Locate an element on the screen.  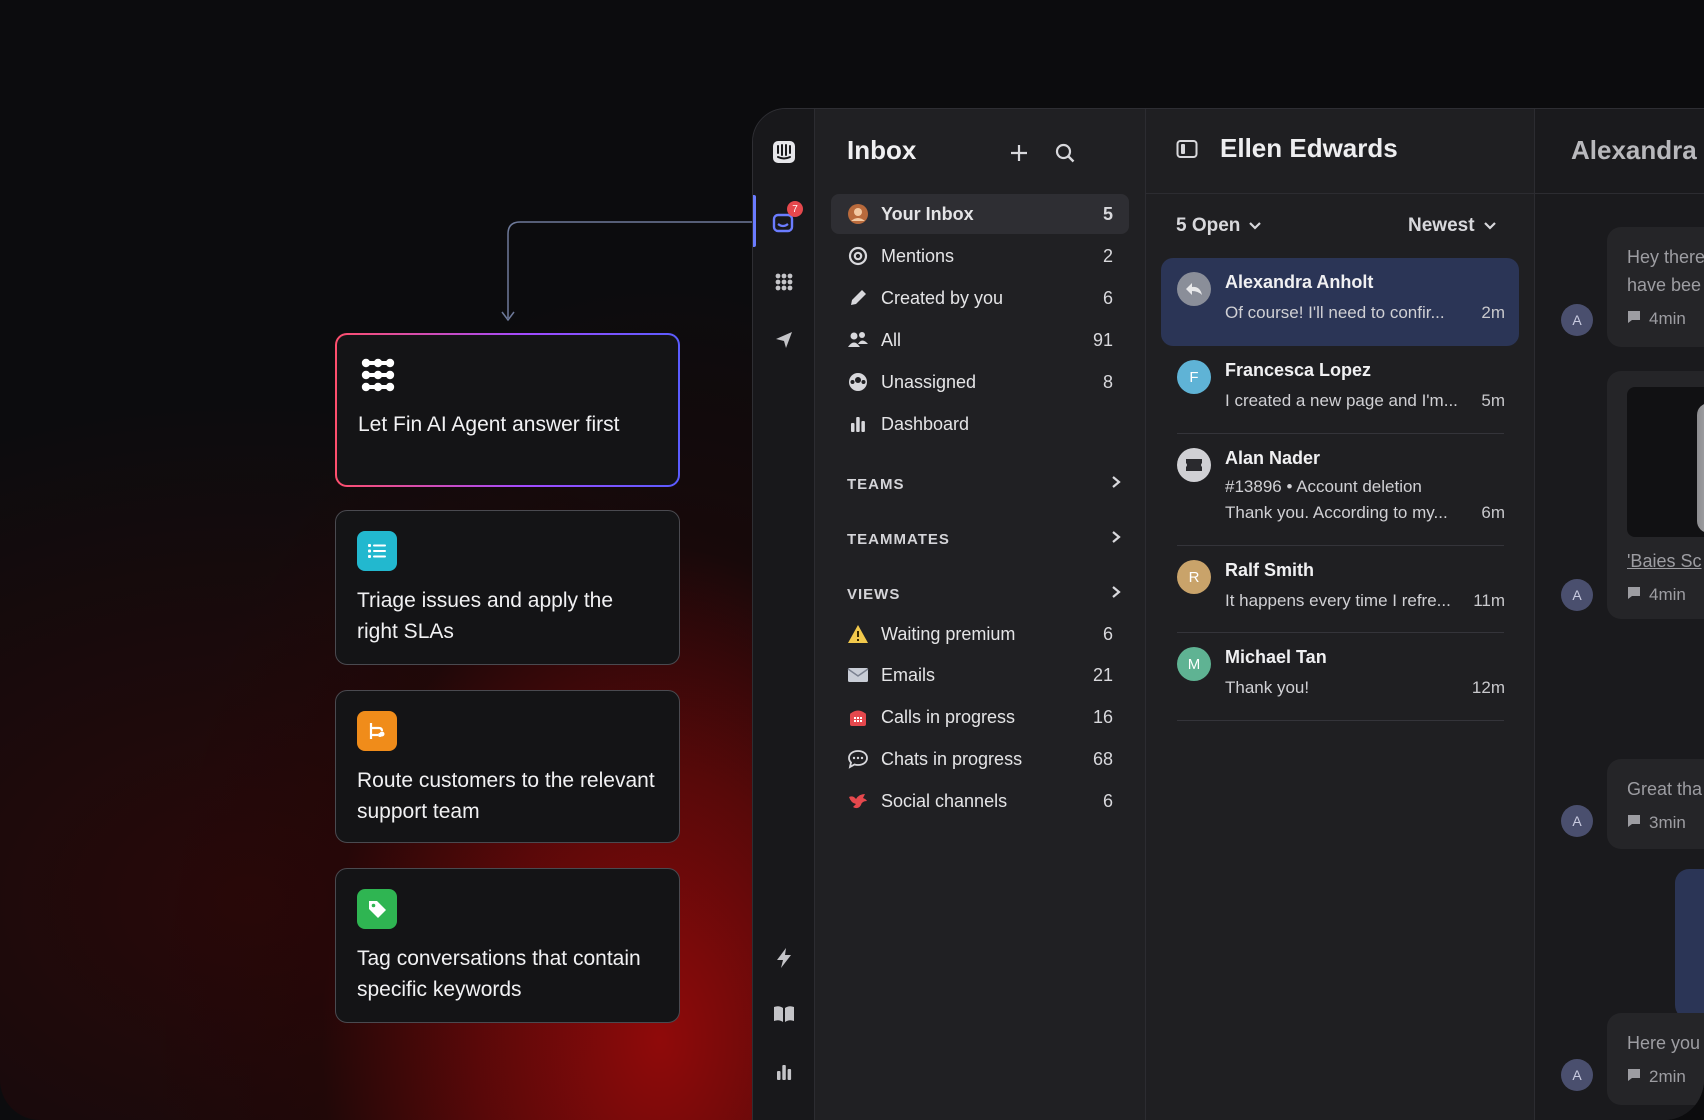
divider is located at coordinates (1340, 720).